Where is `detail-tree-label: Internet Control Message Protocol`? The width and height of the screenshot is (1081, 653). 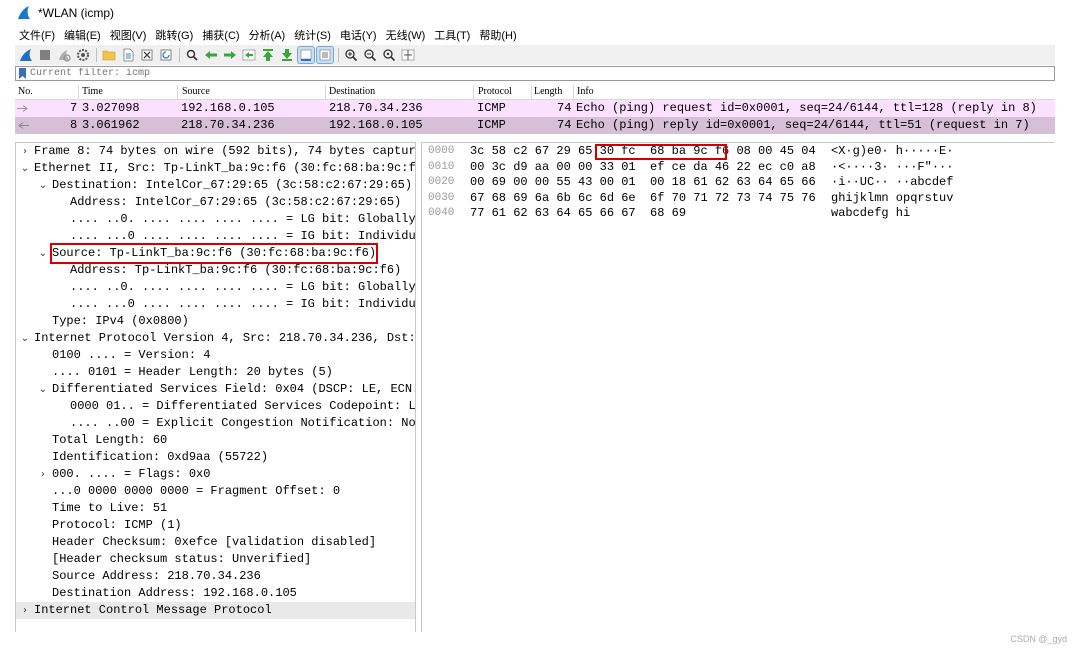
detail-tree-label: Internet Control Message Protocol is located at coordinates (153, 610).